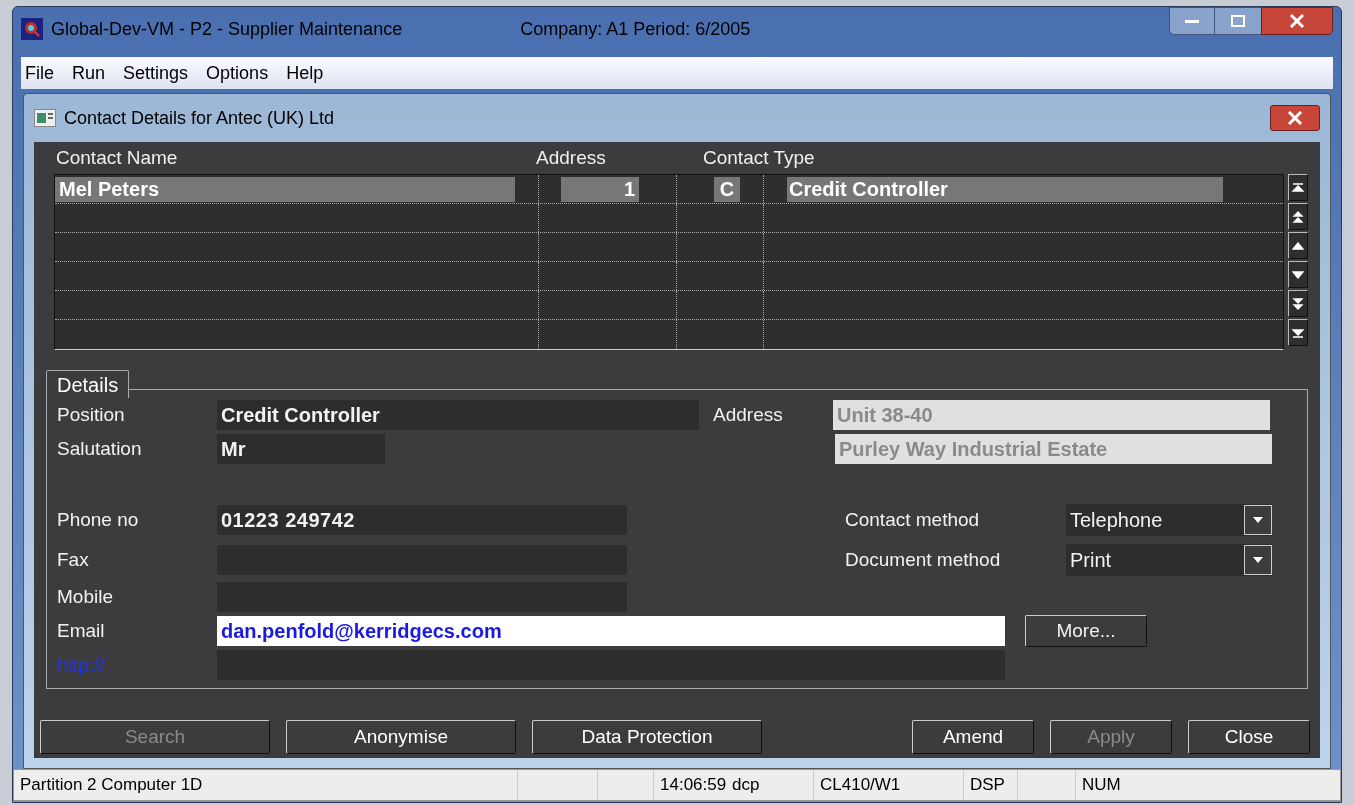 The height and width of the screenshot is (805, 1354). What do you see at coordinates (401, 737) in the screenshot?
I see `dialog-button: Anonymise` at bounding box center [401, 737].